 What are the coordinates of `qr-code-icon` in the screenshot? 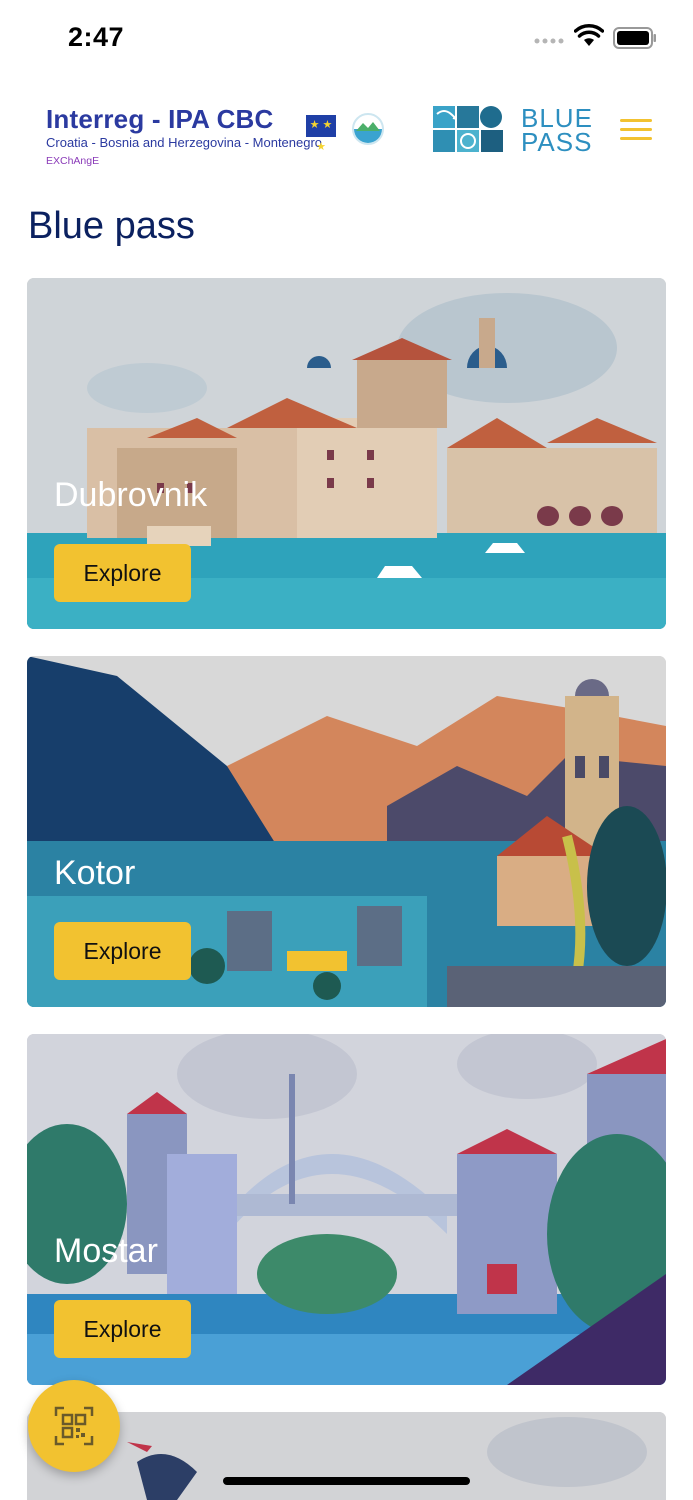 It's located at (74, 1426).